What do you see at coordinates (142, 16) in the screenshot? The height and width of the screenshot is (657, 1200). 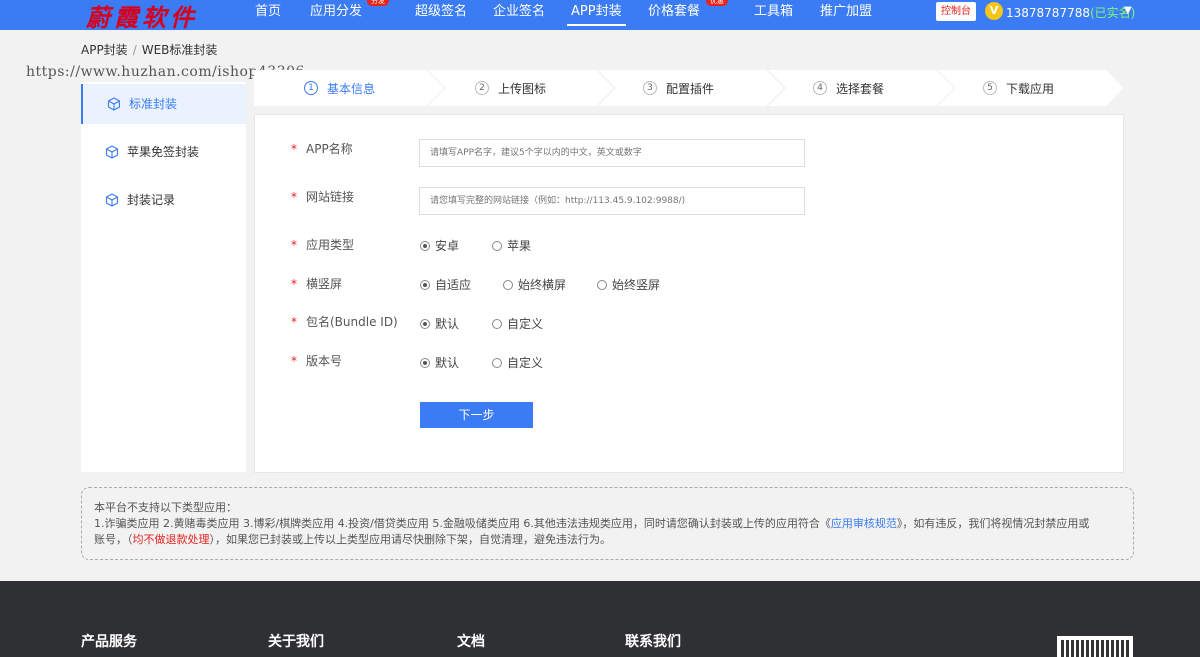 I see `site-logo: 蔚霞软件` at bounding box center [142, 16].